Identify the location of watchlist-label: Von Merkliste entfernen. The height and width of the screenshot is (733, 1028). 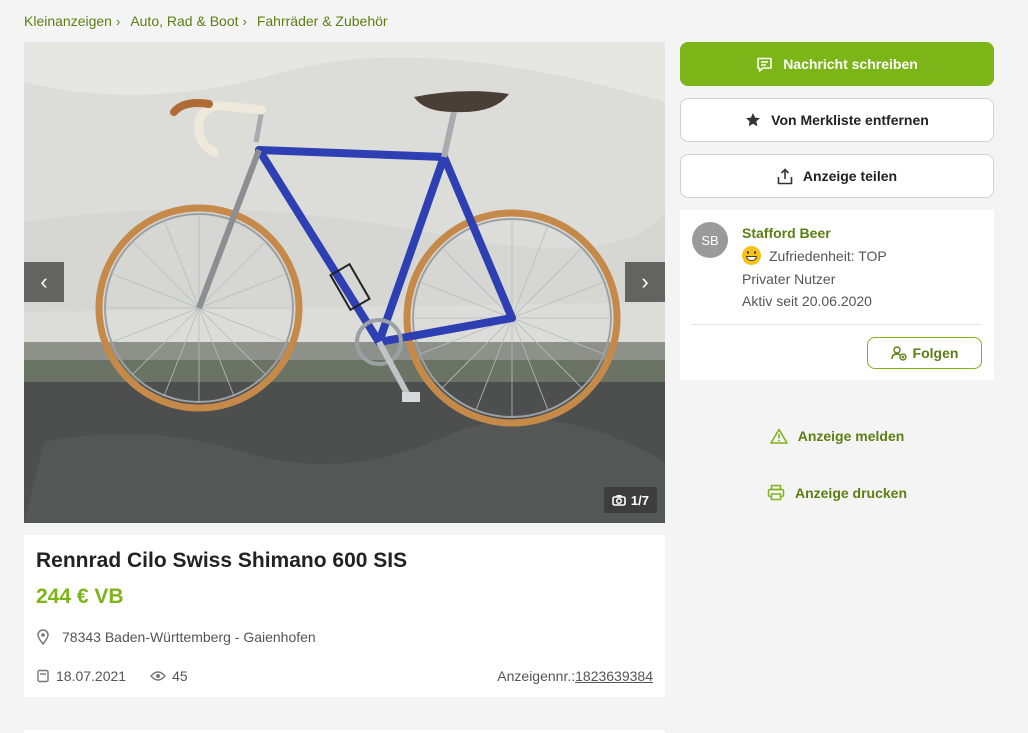
(850, 120).